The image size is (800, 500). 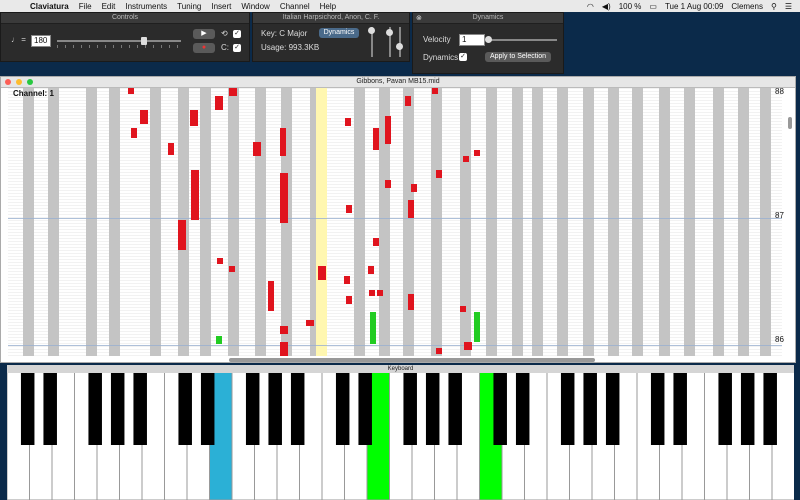 I want to click on menu-channel: Channel, so click(x=295, y=6).